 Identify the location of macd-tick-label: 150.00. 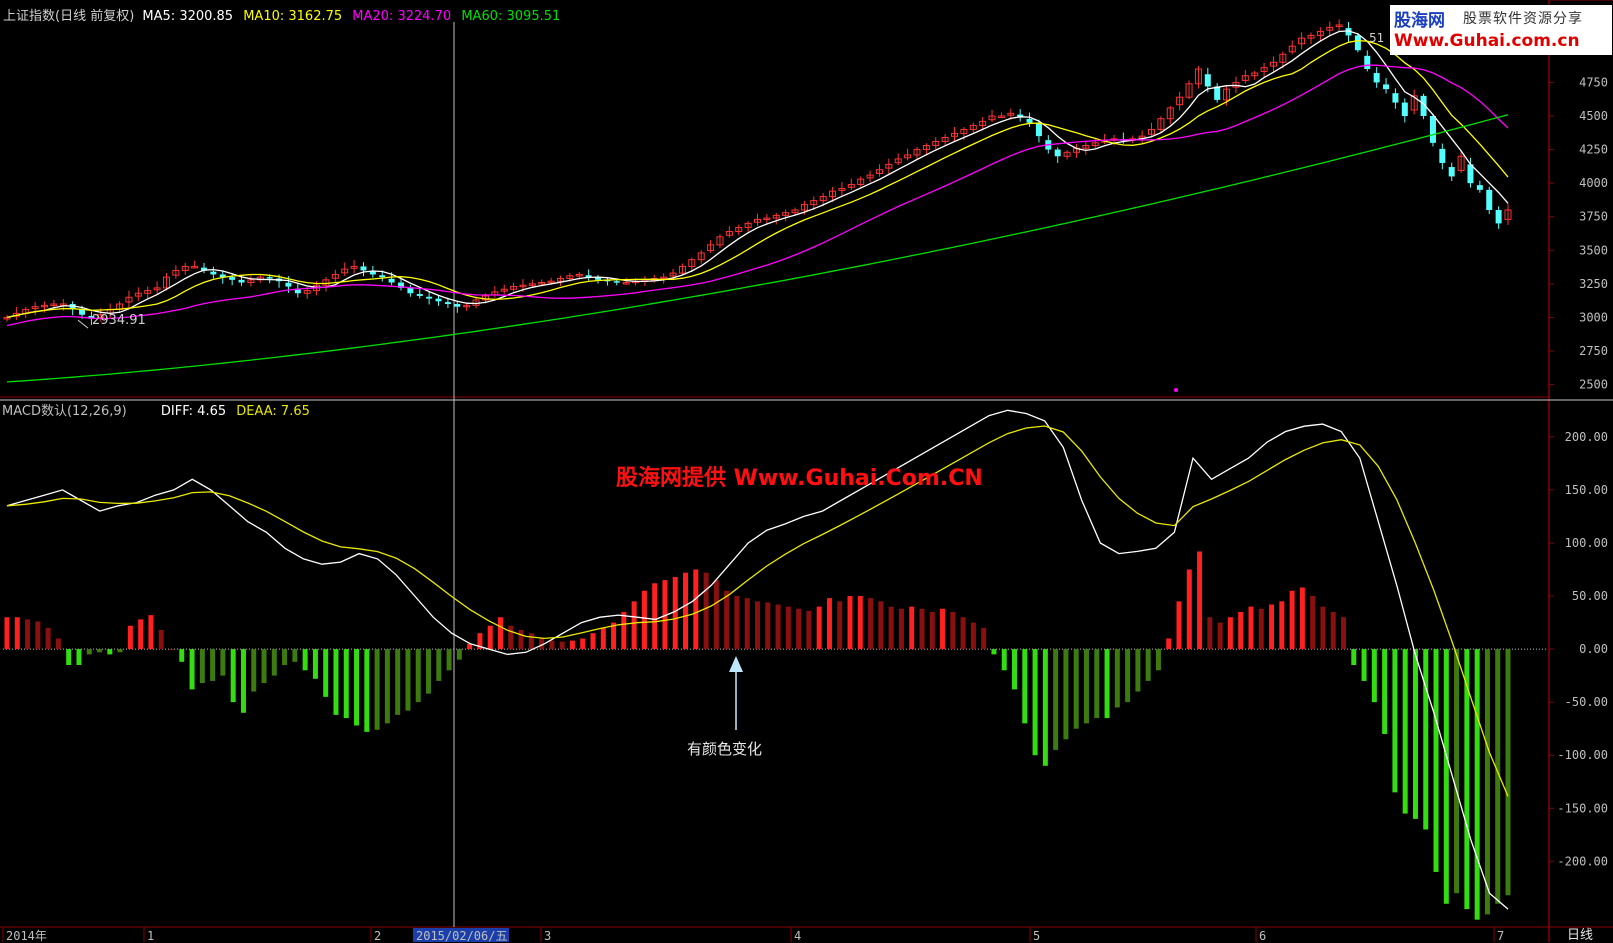
(1586, 490).